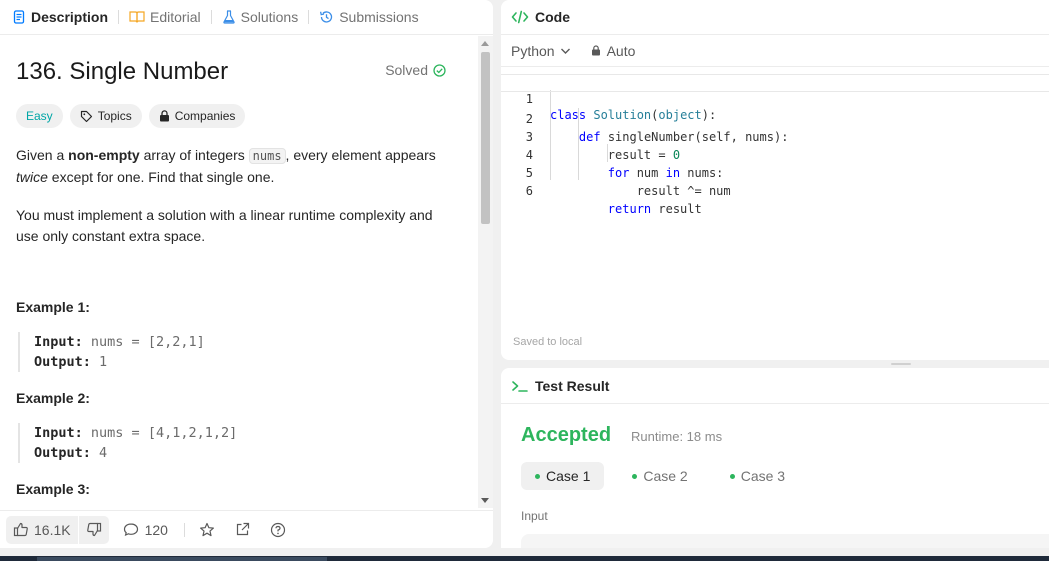  What do you see at coordinates (565, 51) in the screenshot?
I see `chevron-down-icon` at bounding box center [565, 51].